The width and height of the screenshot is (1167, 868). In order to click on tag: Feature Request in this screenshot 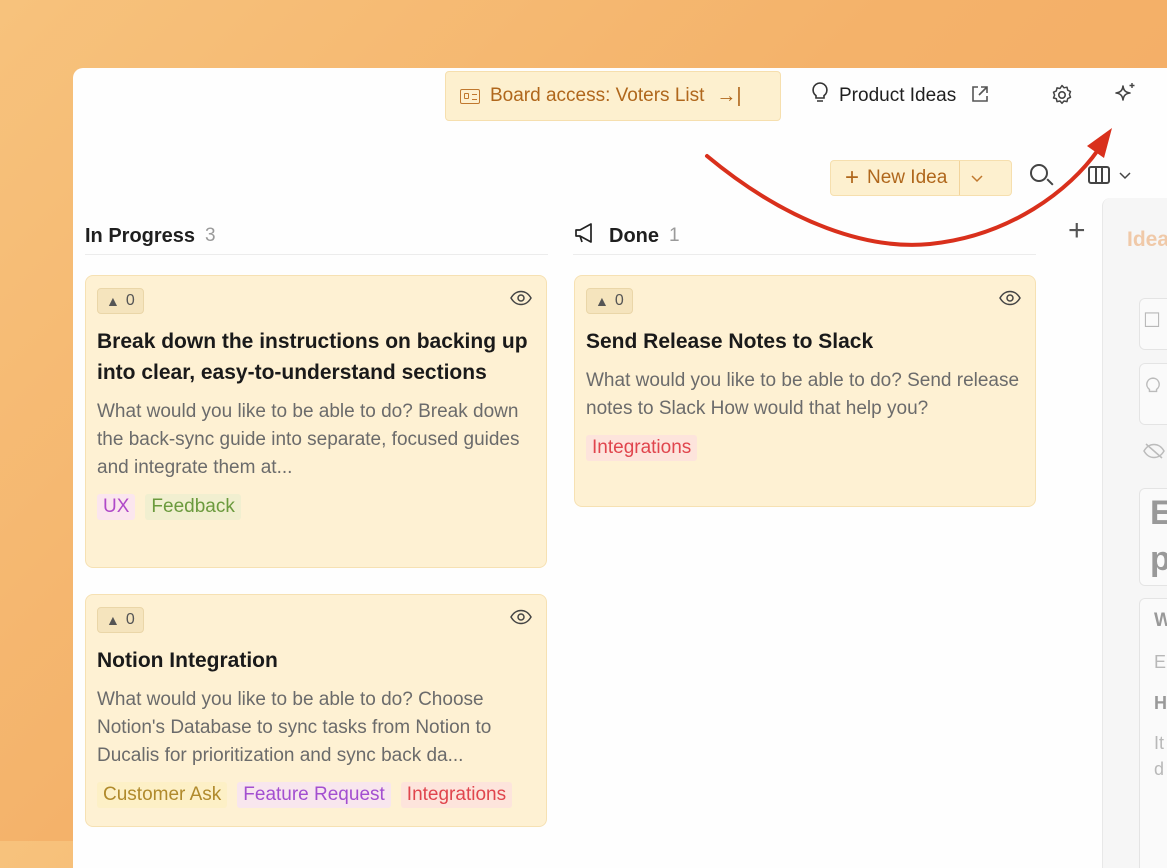, I will do `click(314, 795)`.